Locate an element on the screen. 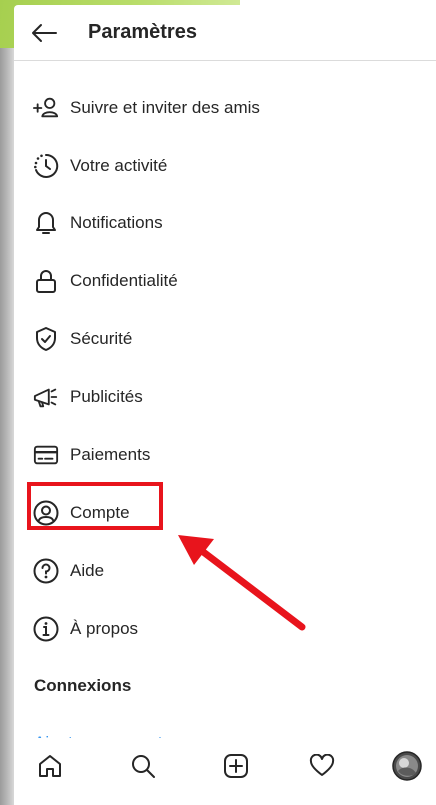  search-icon is located at coordinates (143, 766).